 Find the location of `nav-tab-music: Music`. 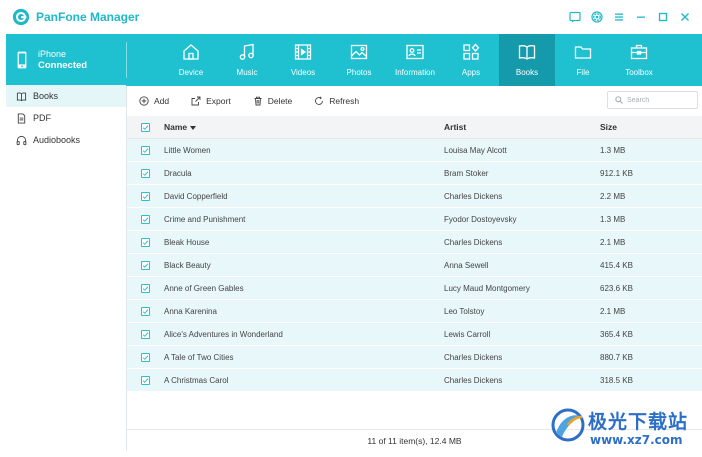

nav-tab-music: Music is located at coordinates (247, 60).